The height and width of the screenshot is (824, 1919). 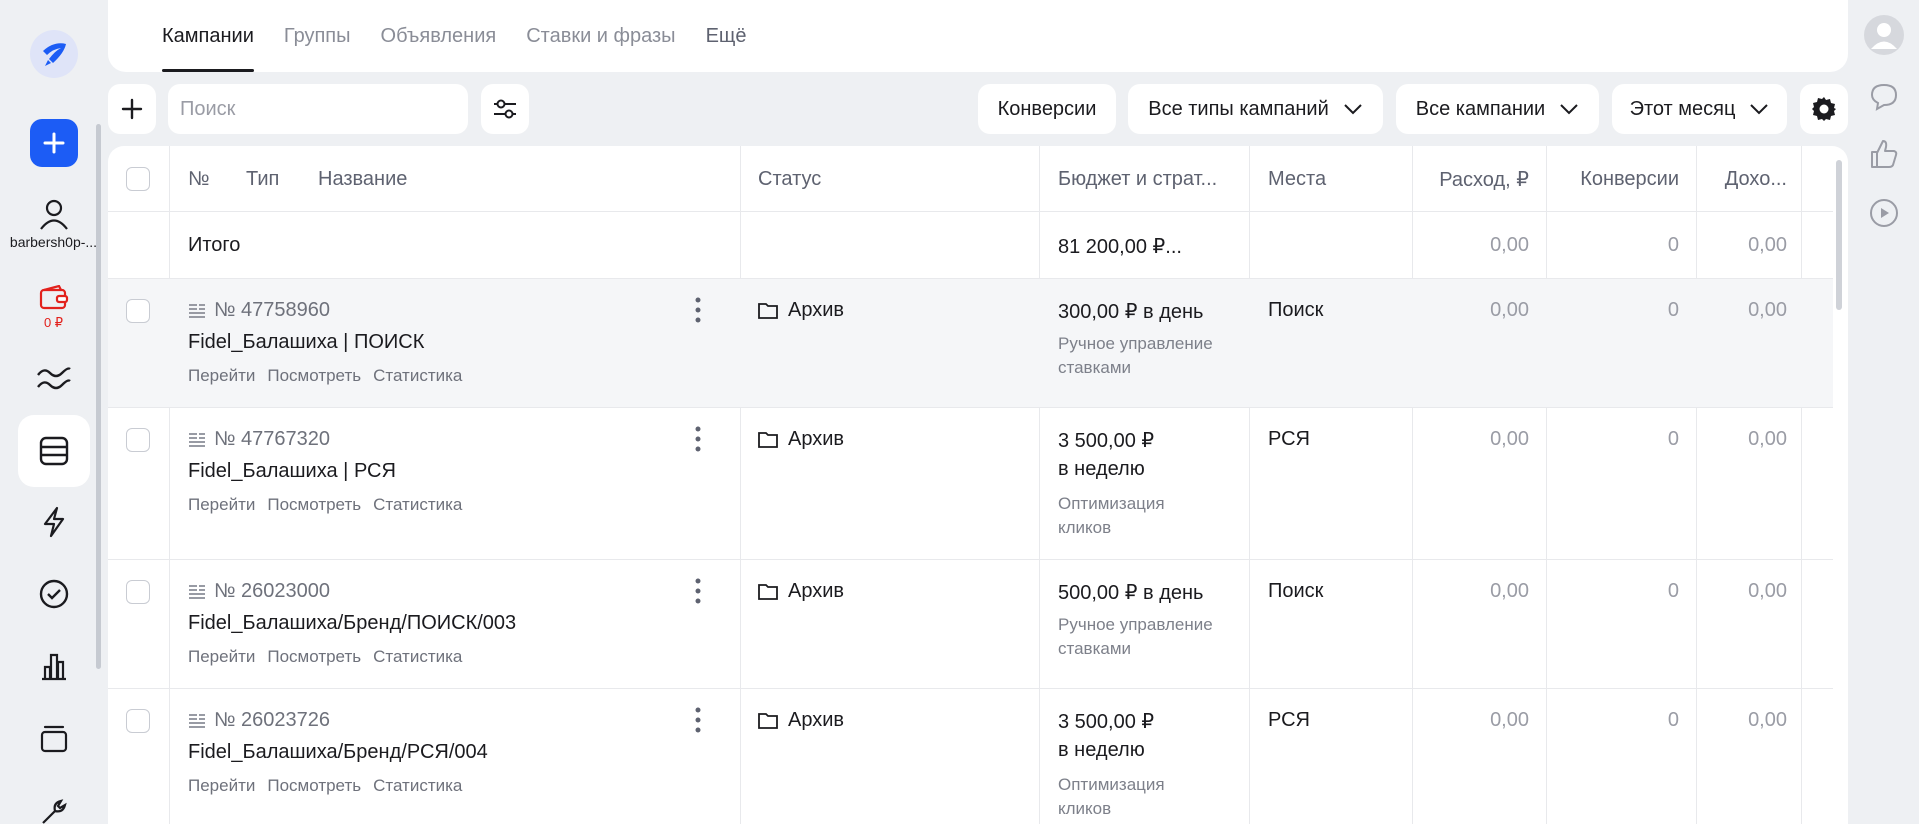 I want to click on video-help-button, so click(x=1883, y=213).